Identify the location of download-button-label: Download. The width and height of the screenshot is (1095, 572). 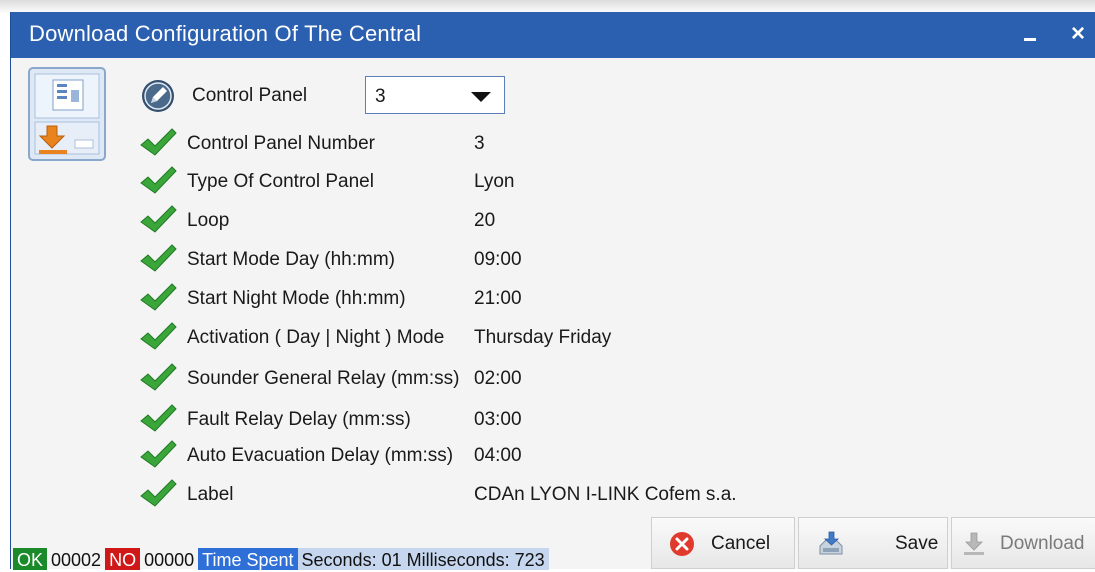
(1042, 543).